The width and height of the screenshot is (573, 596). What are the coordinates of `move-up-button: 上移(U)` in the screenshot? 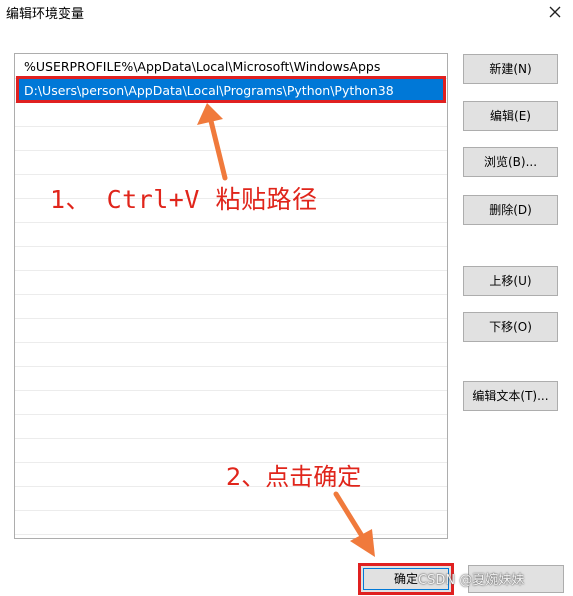 It's located at (510, 281).